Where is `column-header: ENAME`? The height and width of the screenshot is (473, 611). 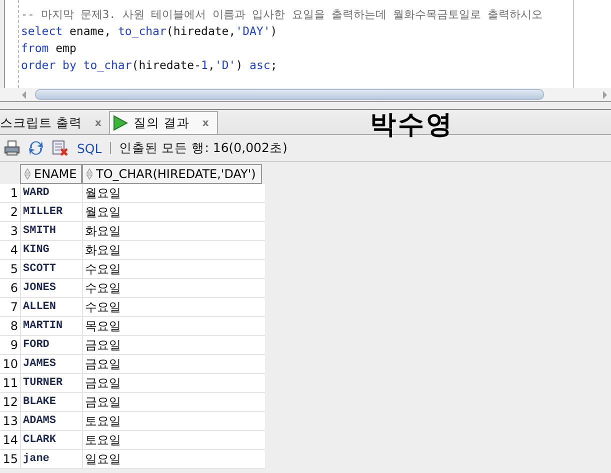 column-header: ENAME is located at coordinates (51, 174).